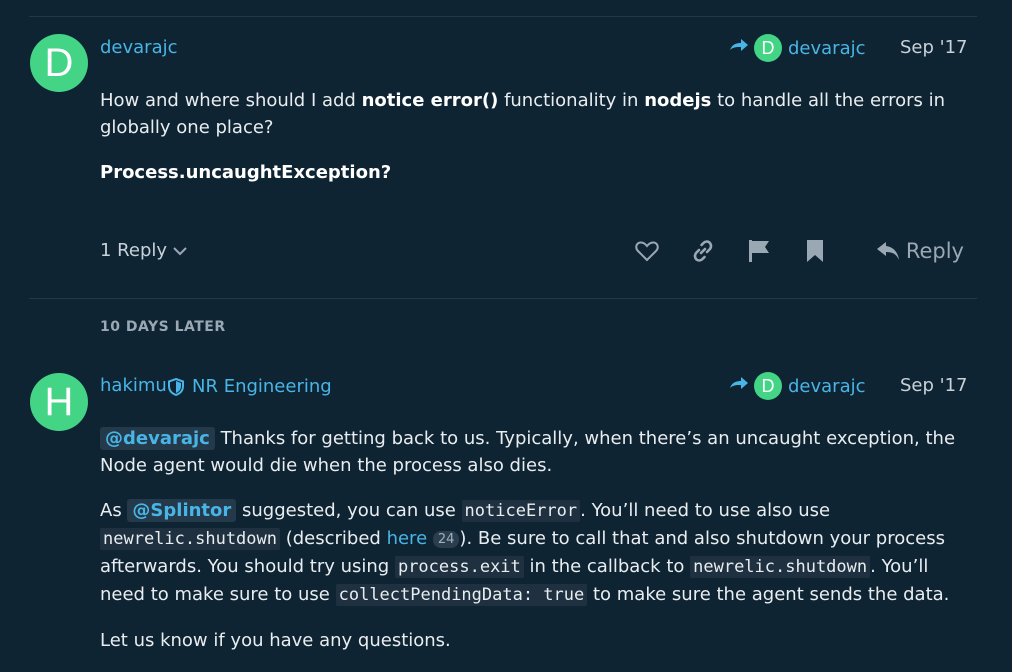 The width and height of the screenshot is (1012, 672). Describe the element at coordinates (349, 510) in the screenshot. I see `text-span: suggested, you can use` at that location.